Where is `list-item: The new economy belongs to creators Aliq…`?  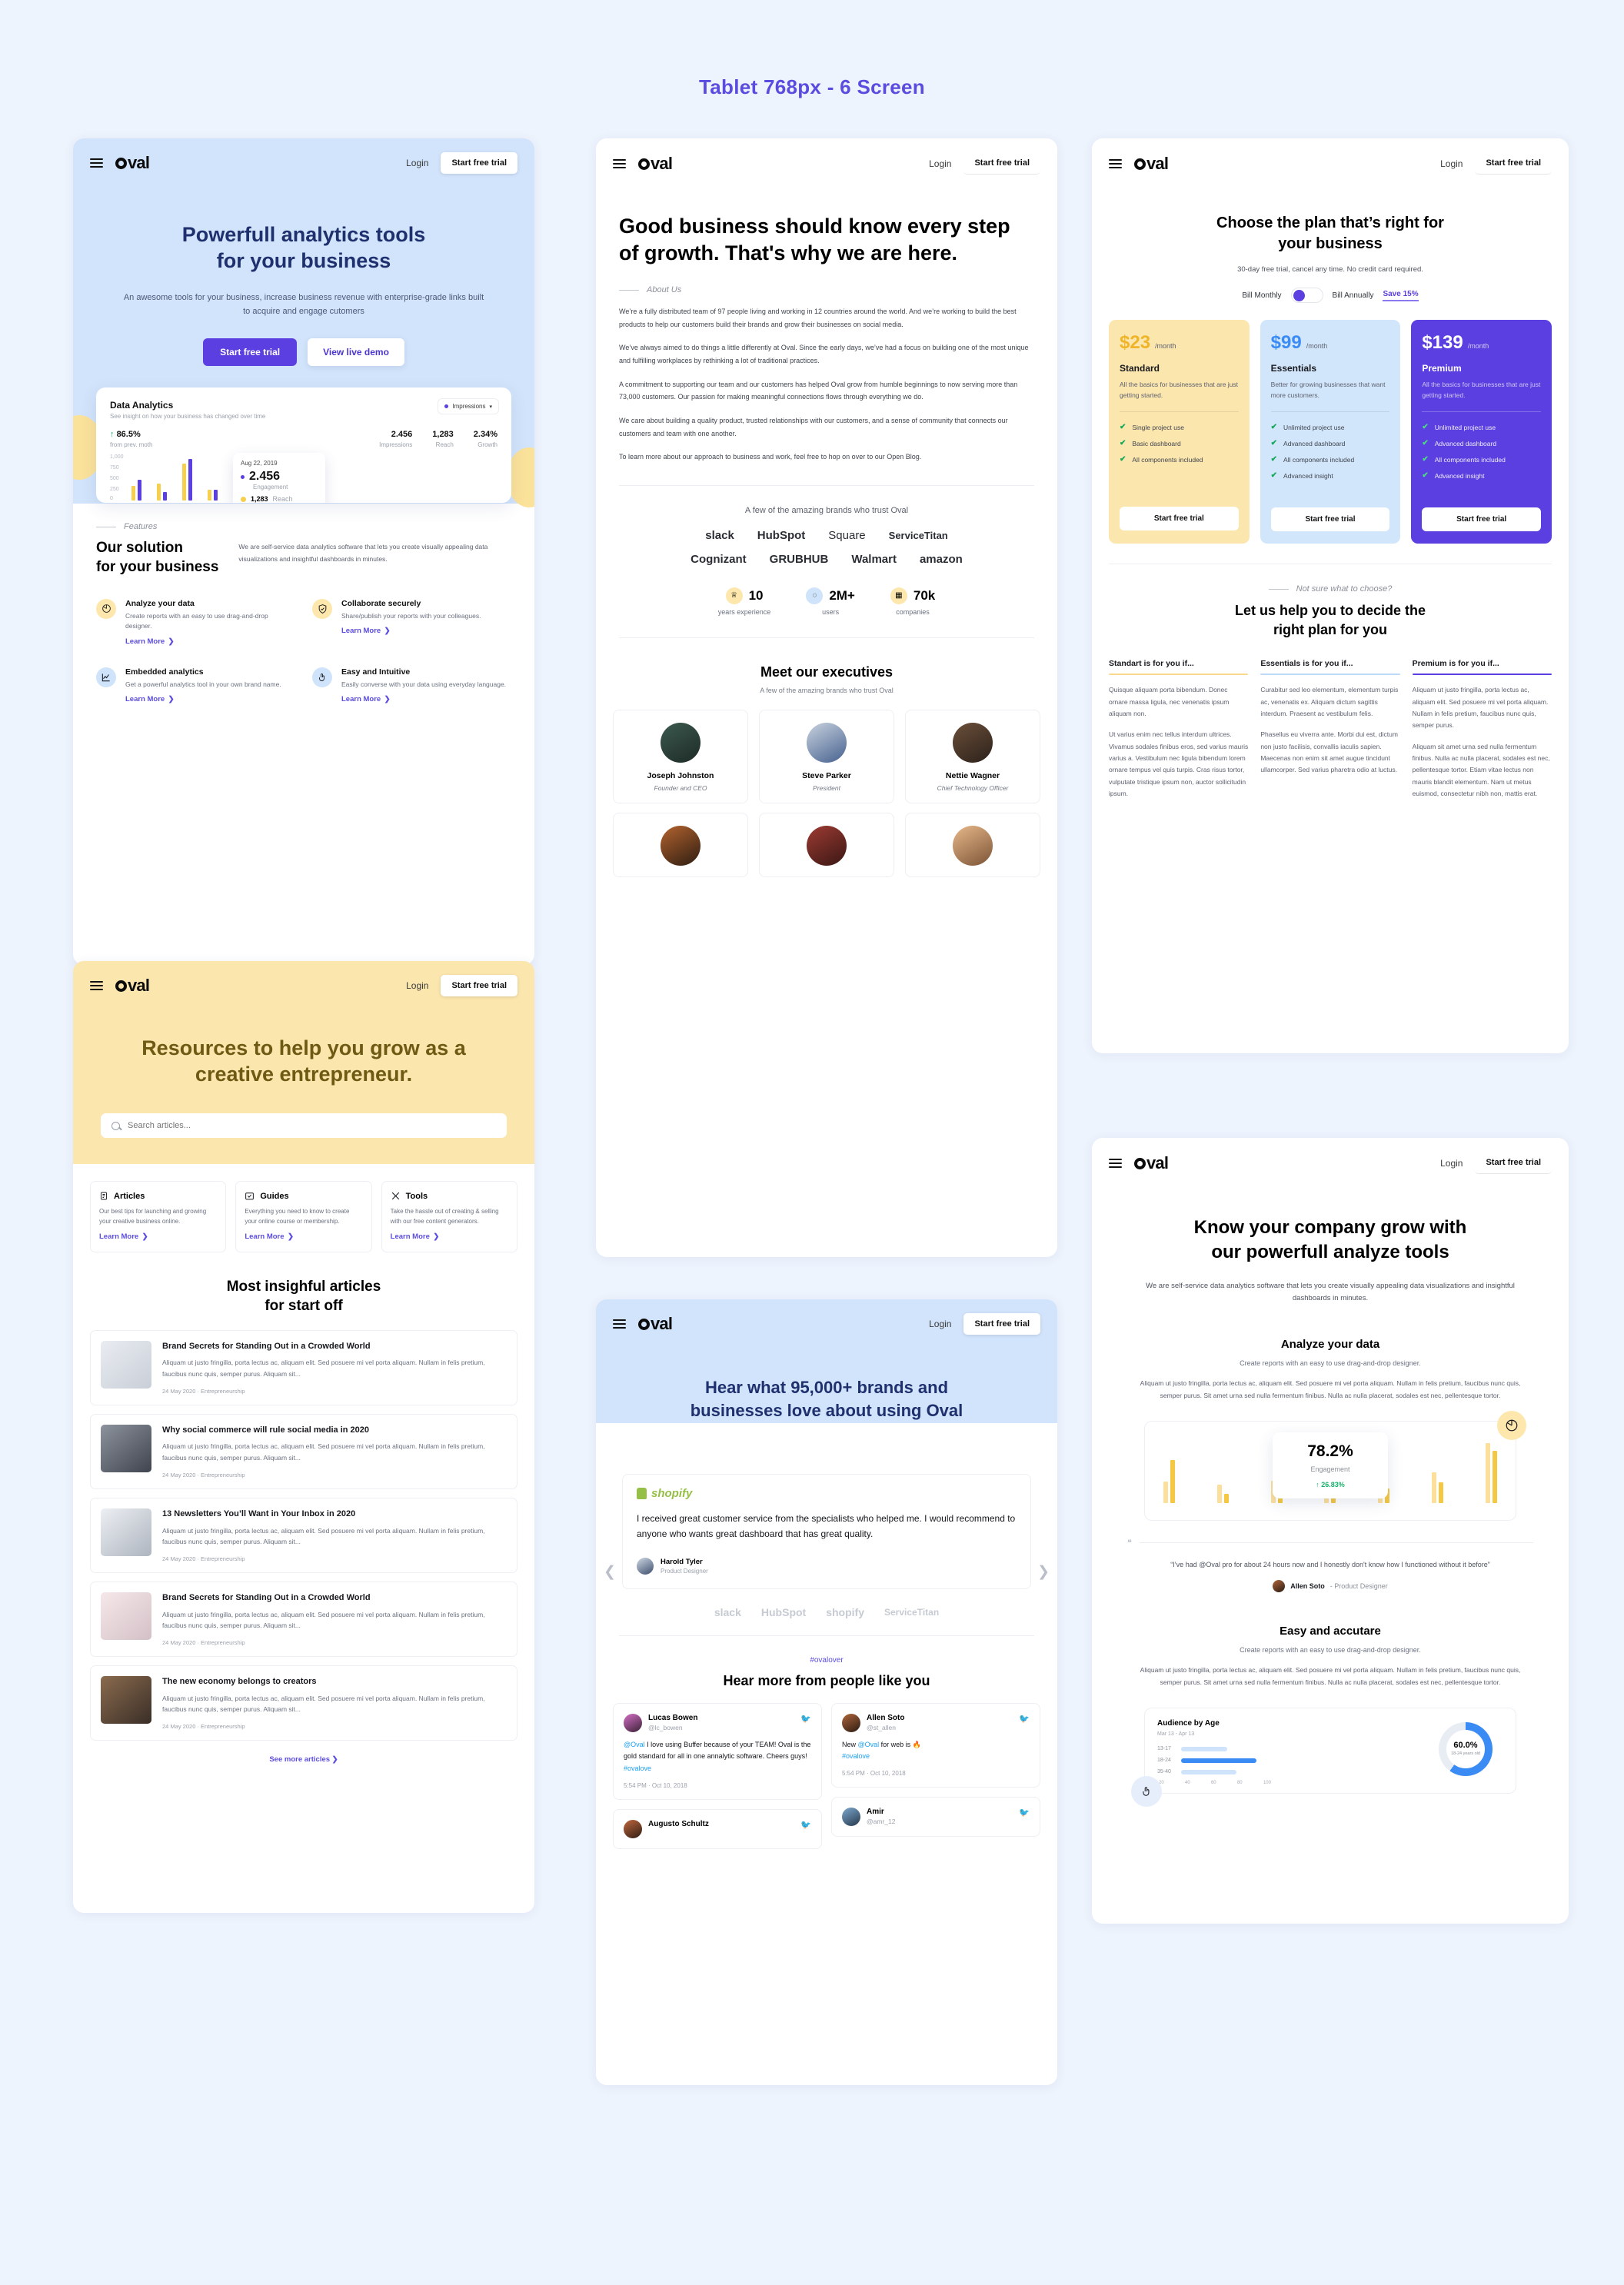
list-item: The new economy belongs to creators Aliq… is located at coordinates (303, 1703).